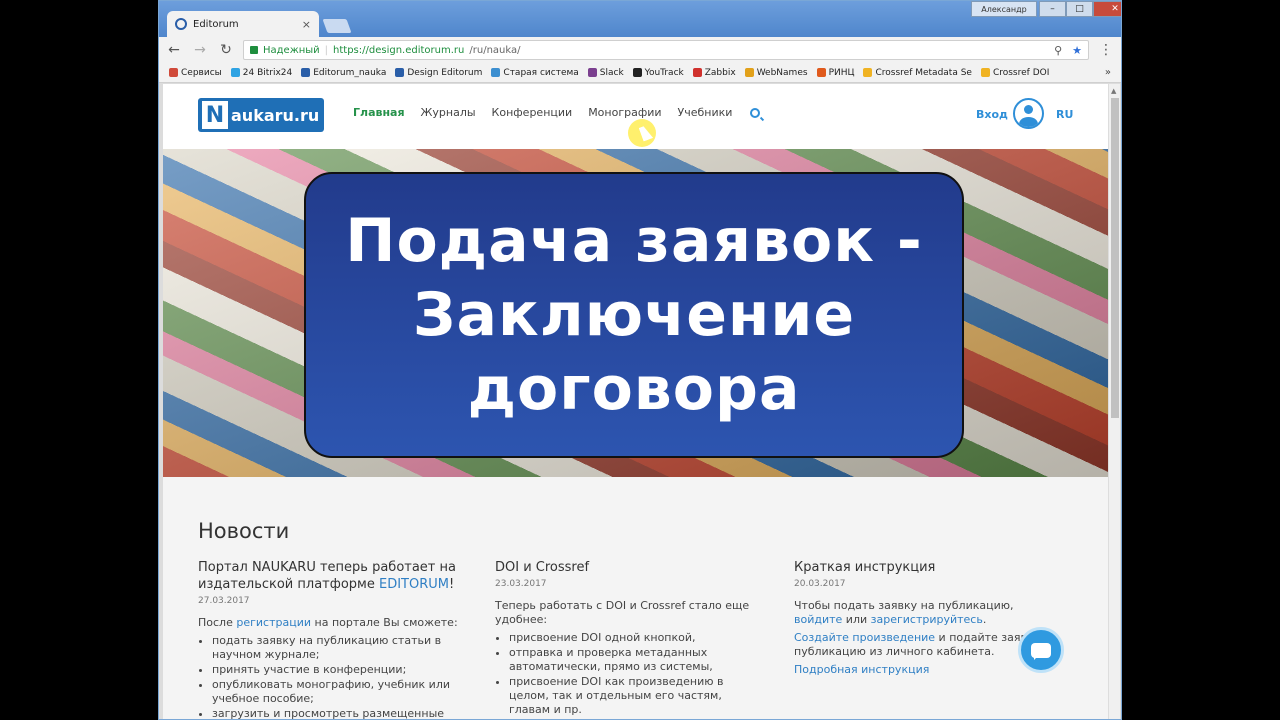  I want to click on search-icon, so click(755, 112).